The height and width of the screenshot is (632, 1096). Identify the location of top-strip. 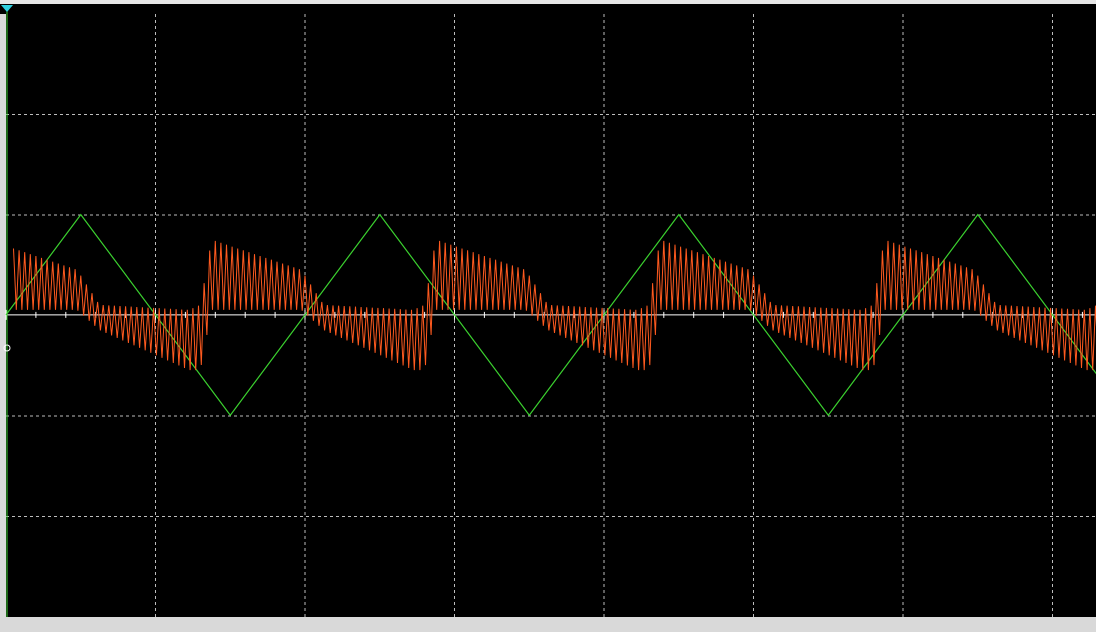
(548, 9).